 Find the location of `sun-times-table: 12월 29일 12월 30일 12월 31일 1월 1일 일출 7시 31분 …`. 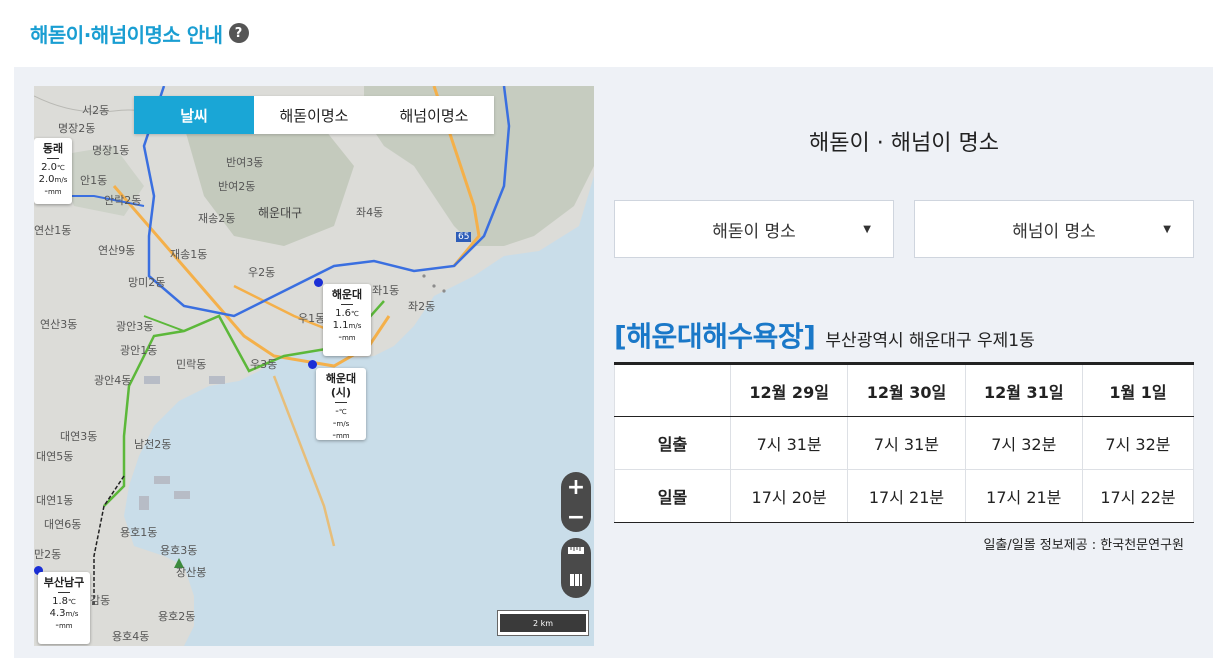

sun-times-table: 12월 29일 12월 30일 12월 31일 1월 1일 일출 7시 31분 … is located at coordinates (904, 442).